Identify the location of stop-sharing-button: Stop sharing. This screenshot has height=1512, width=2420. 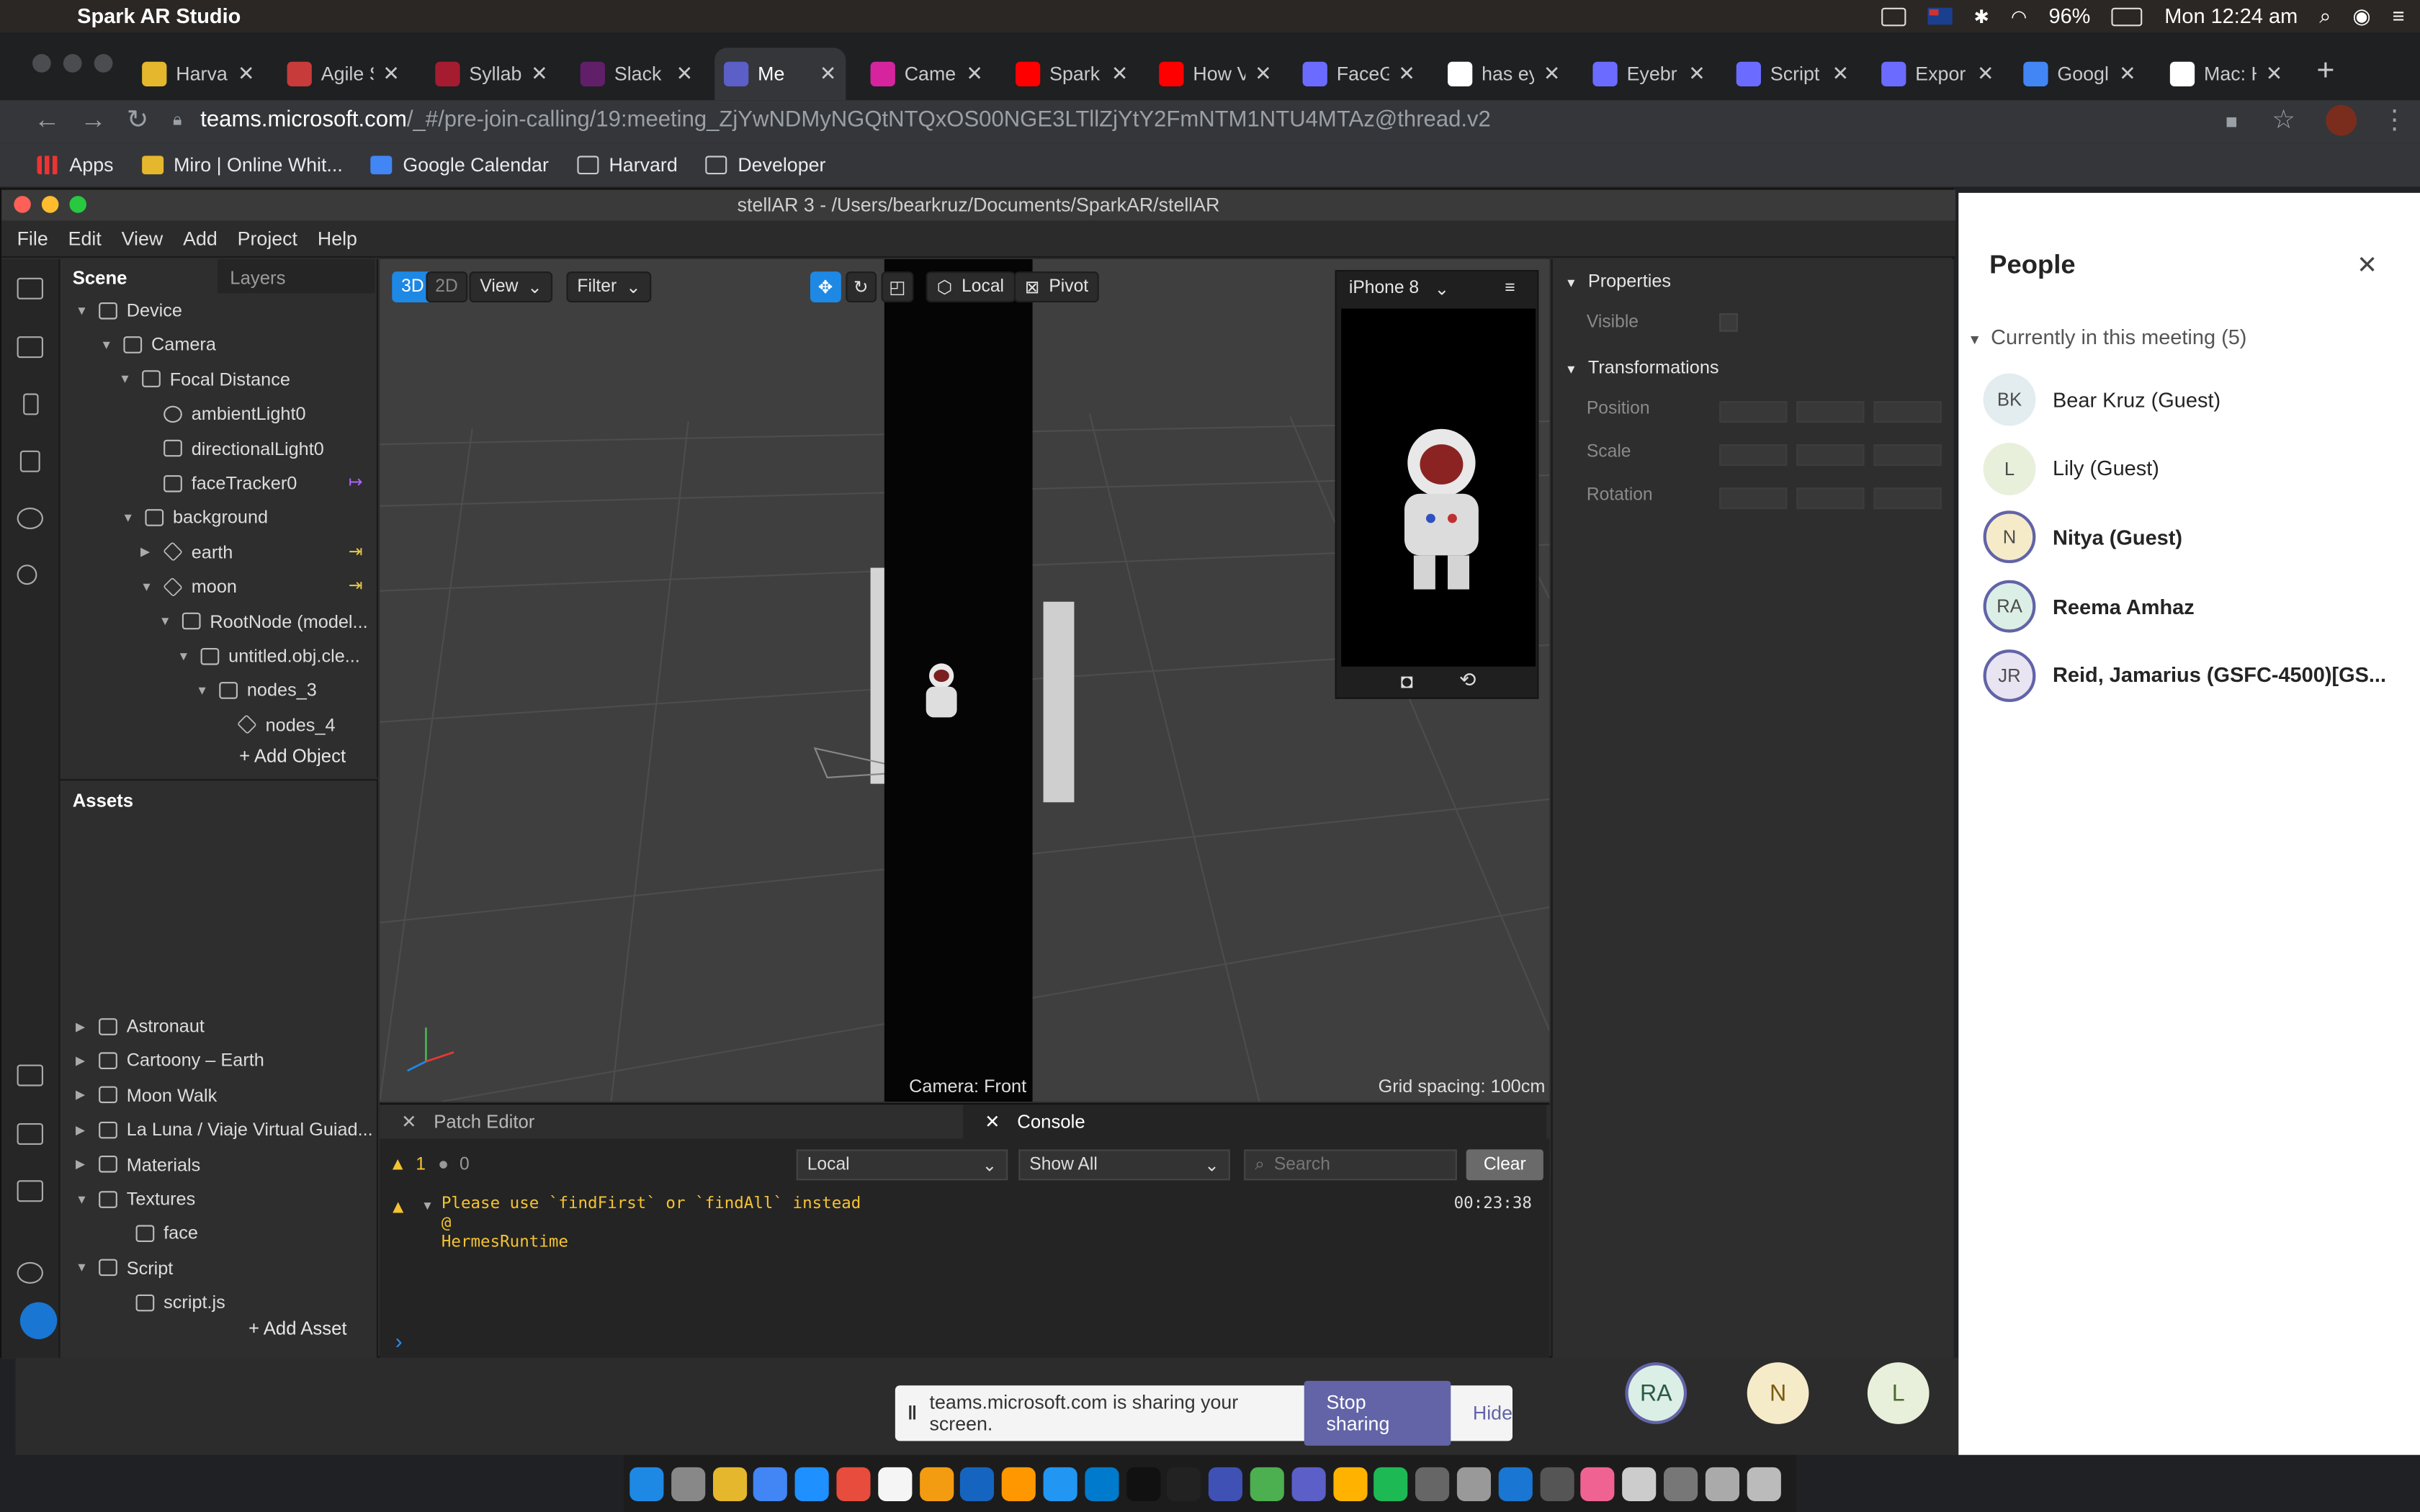
(1377, 1413).